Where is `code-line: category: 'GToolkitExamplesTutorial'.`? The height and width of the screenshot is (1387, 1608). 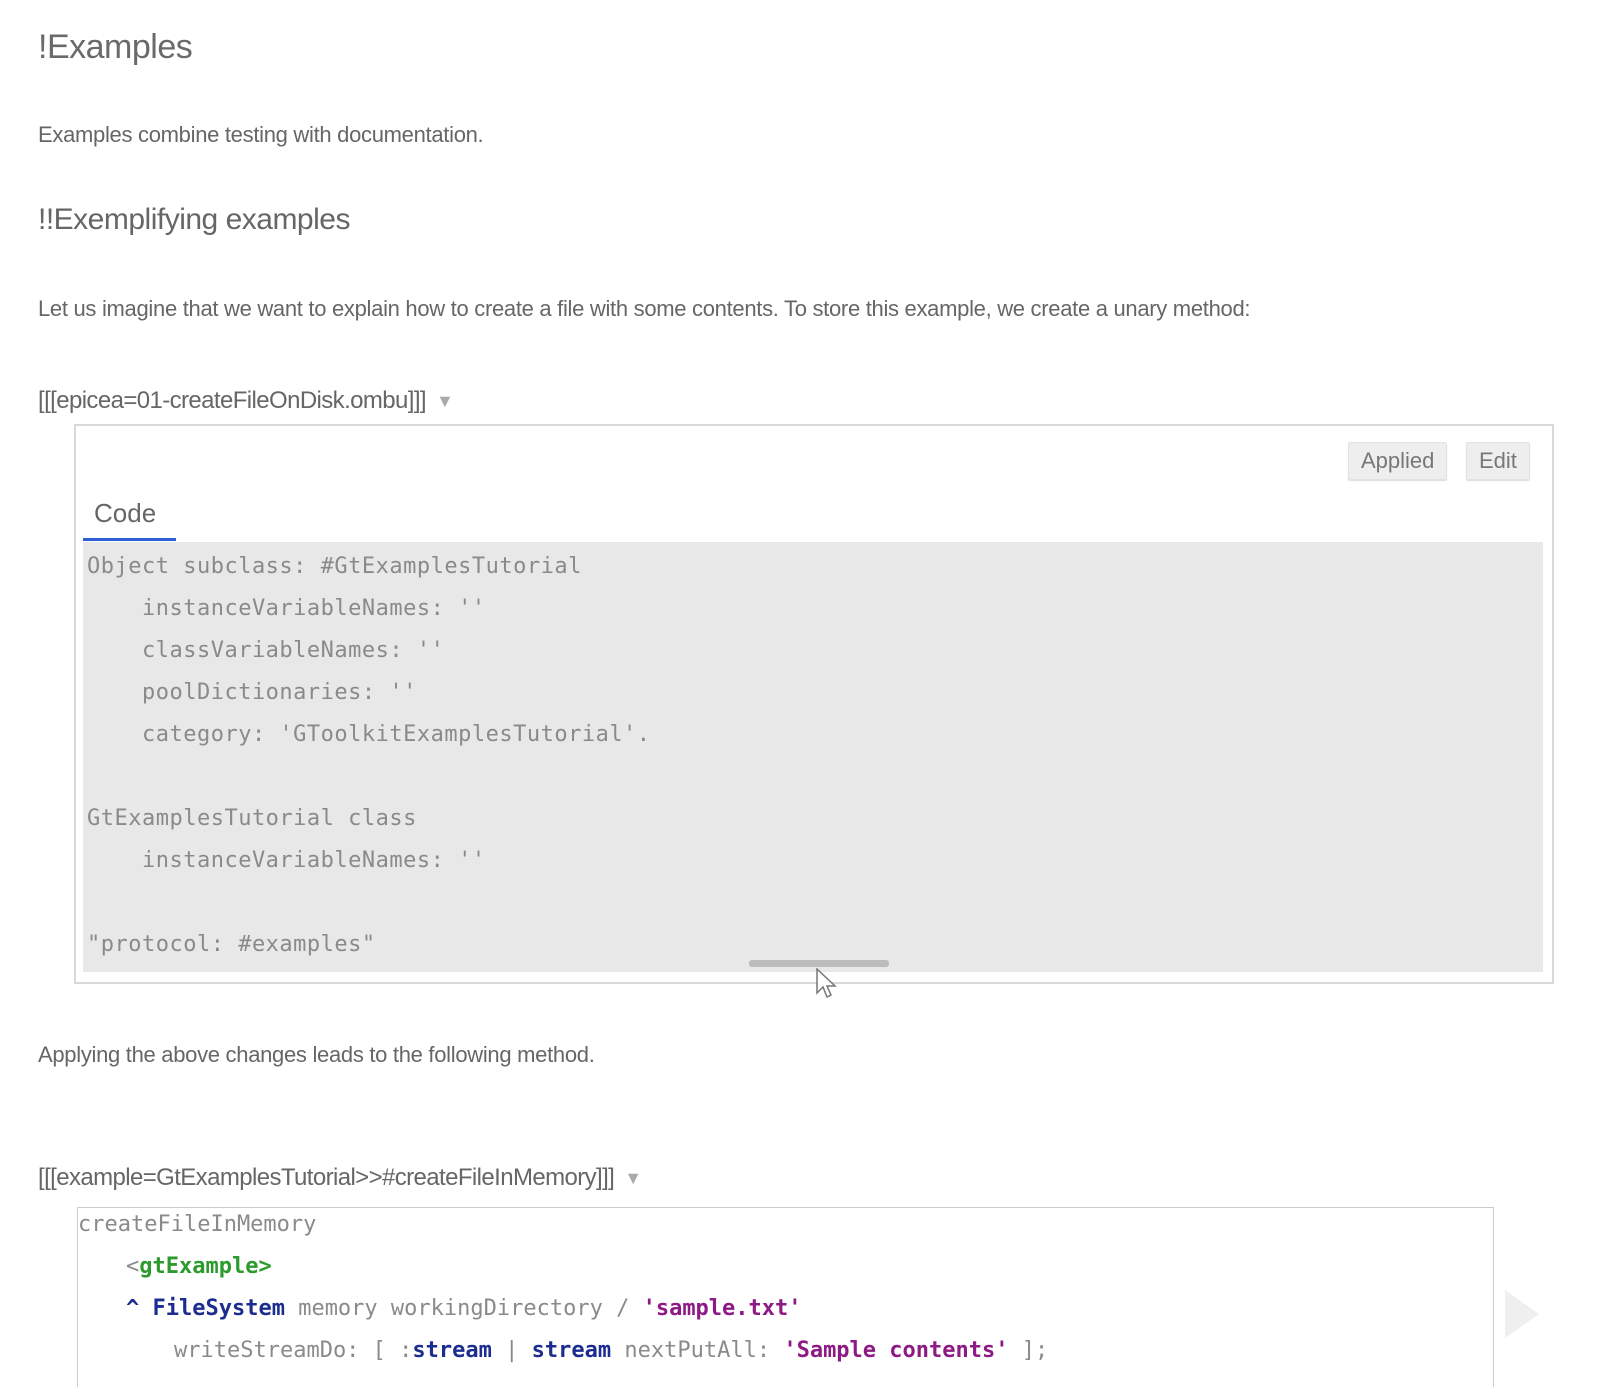
code-line: category: 'GToolkitExamplesTutorial'. is located at coordinates (369, 734).